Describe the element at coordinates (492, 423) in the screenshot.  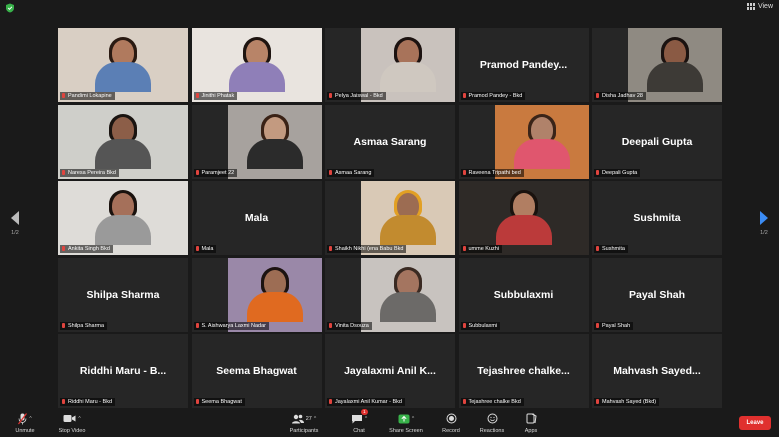
I see `reactions-button: Reactions` at that location.